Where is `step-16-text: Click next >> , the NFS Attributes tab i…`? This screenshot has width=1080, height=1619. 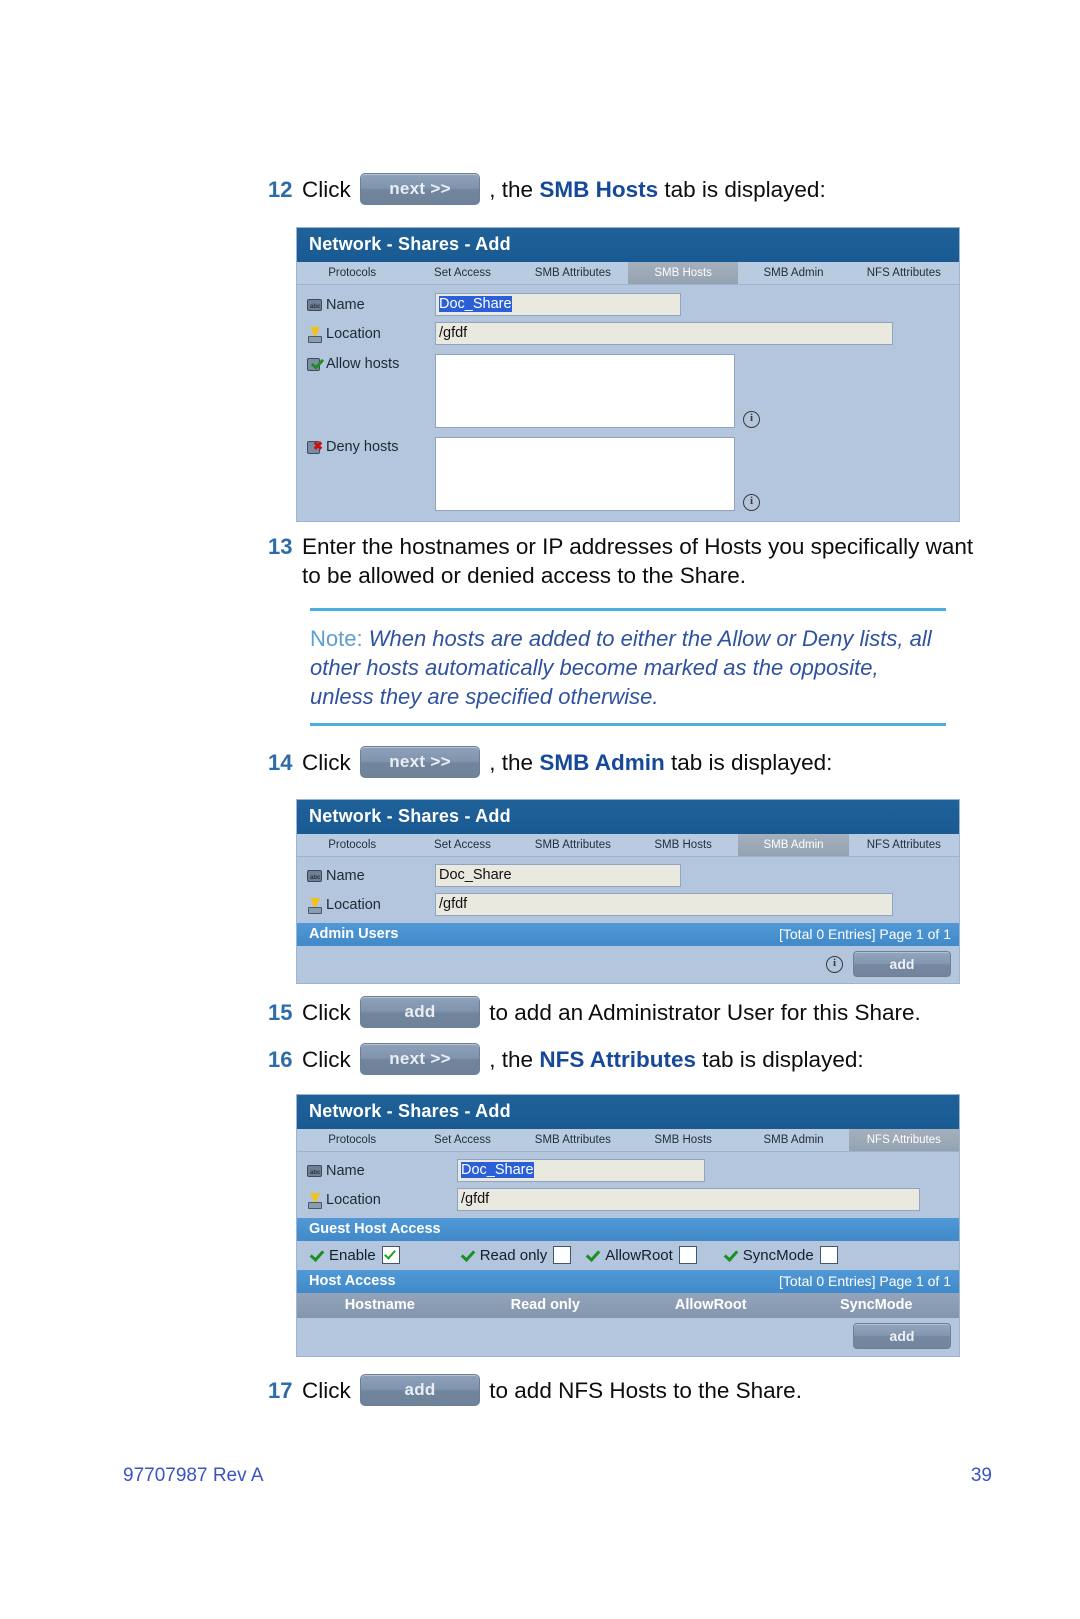
step-16-text: Click next >> , the NFS Attributes tab i… is located at coordinates (641, 1060).